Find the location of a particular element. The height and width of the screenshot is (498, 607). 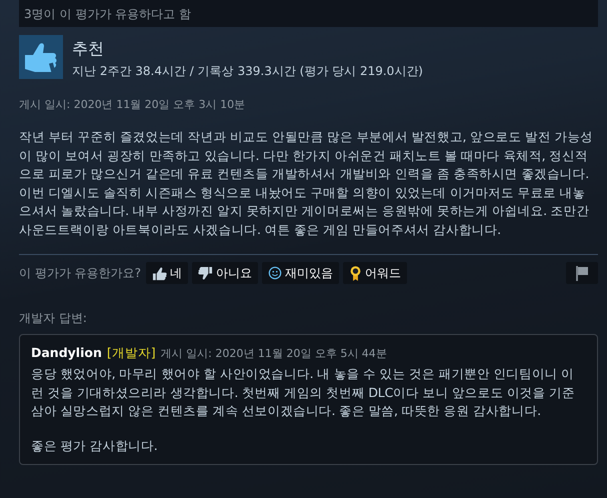

report-button is located at coordinates (582, 273).